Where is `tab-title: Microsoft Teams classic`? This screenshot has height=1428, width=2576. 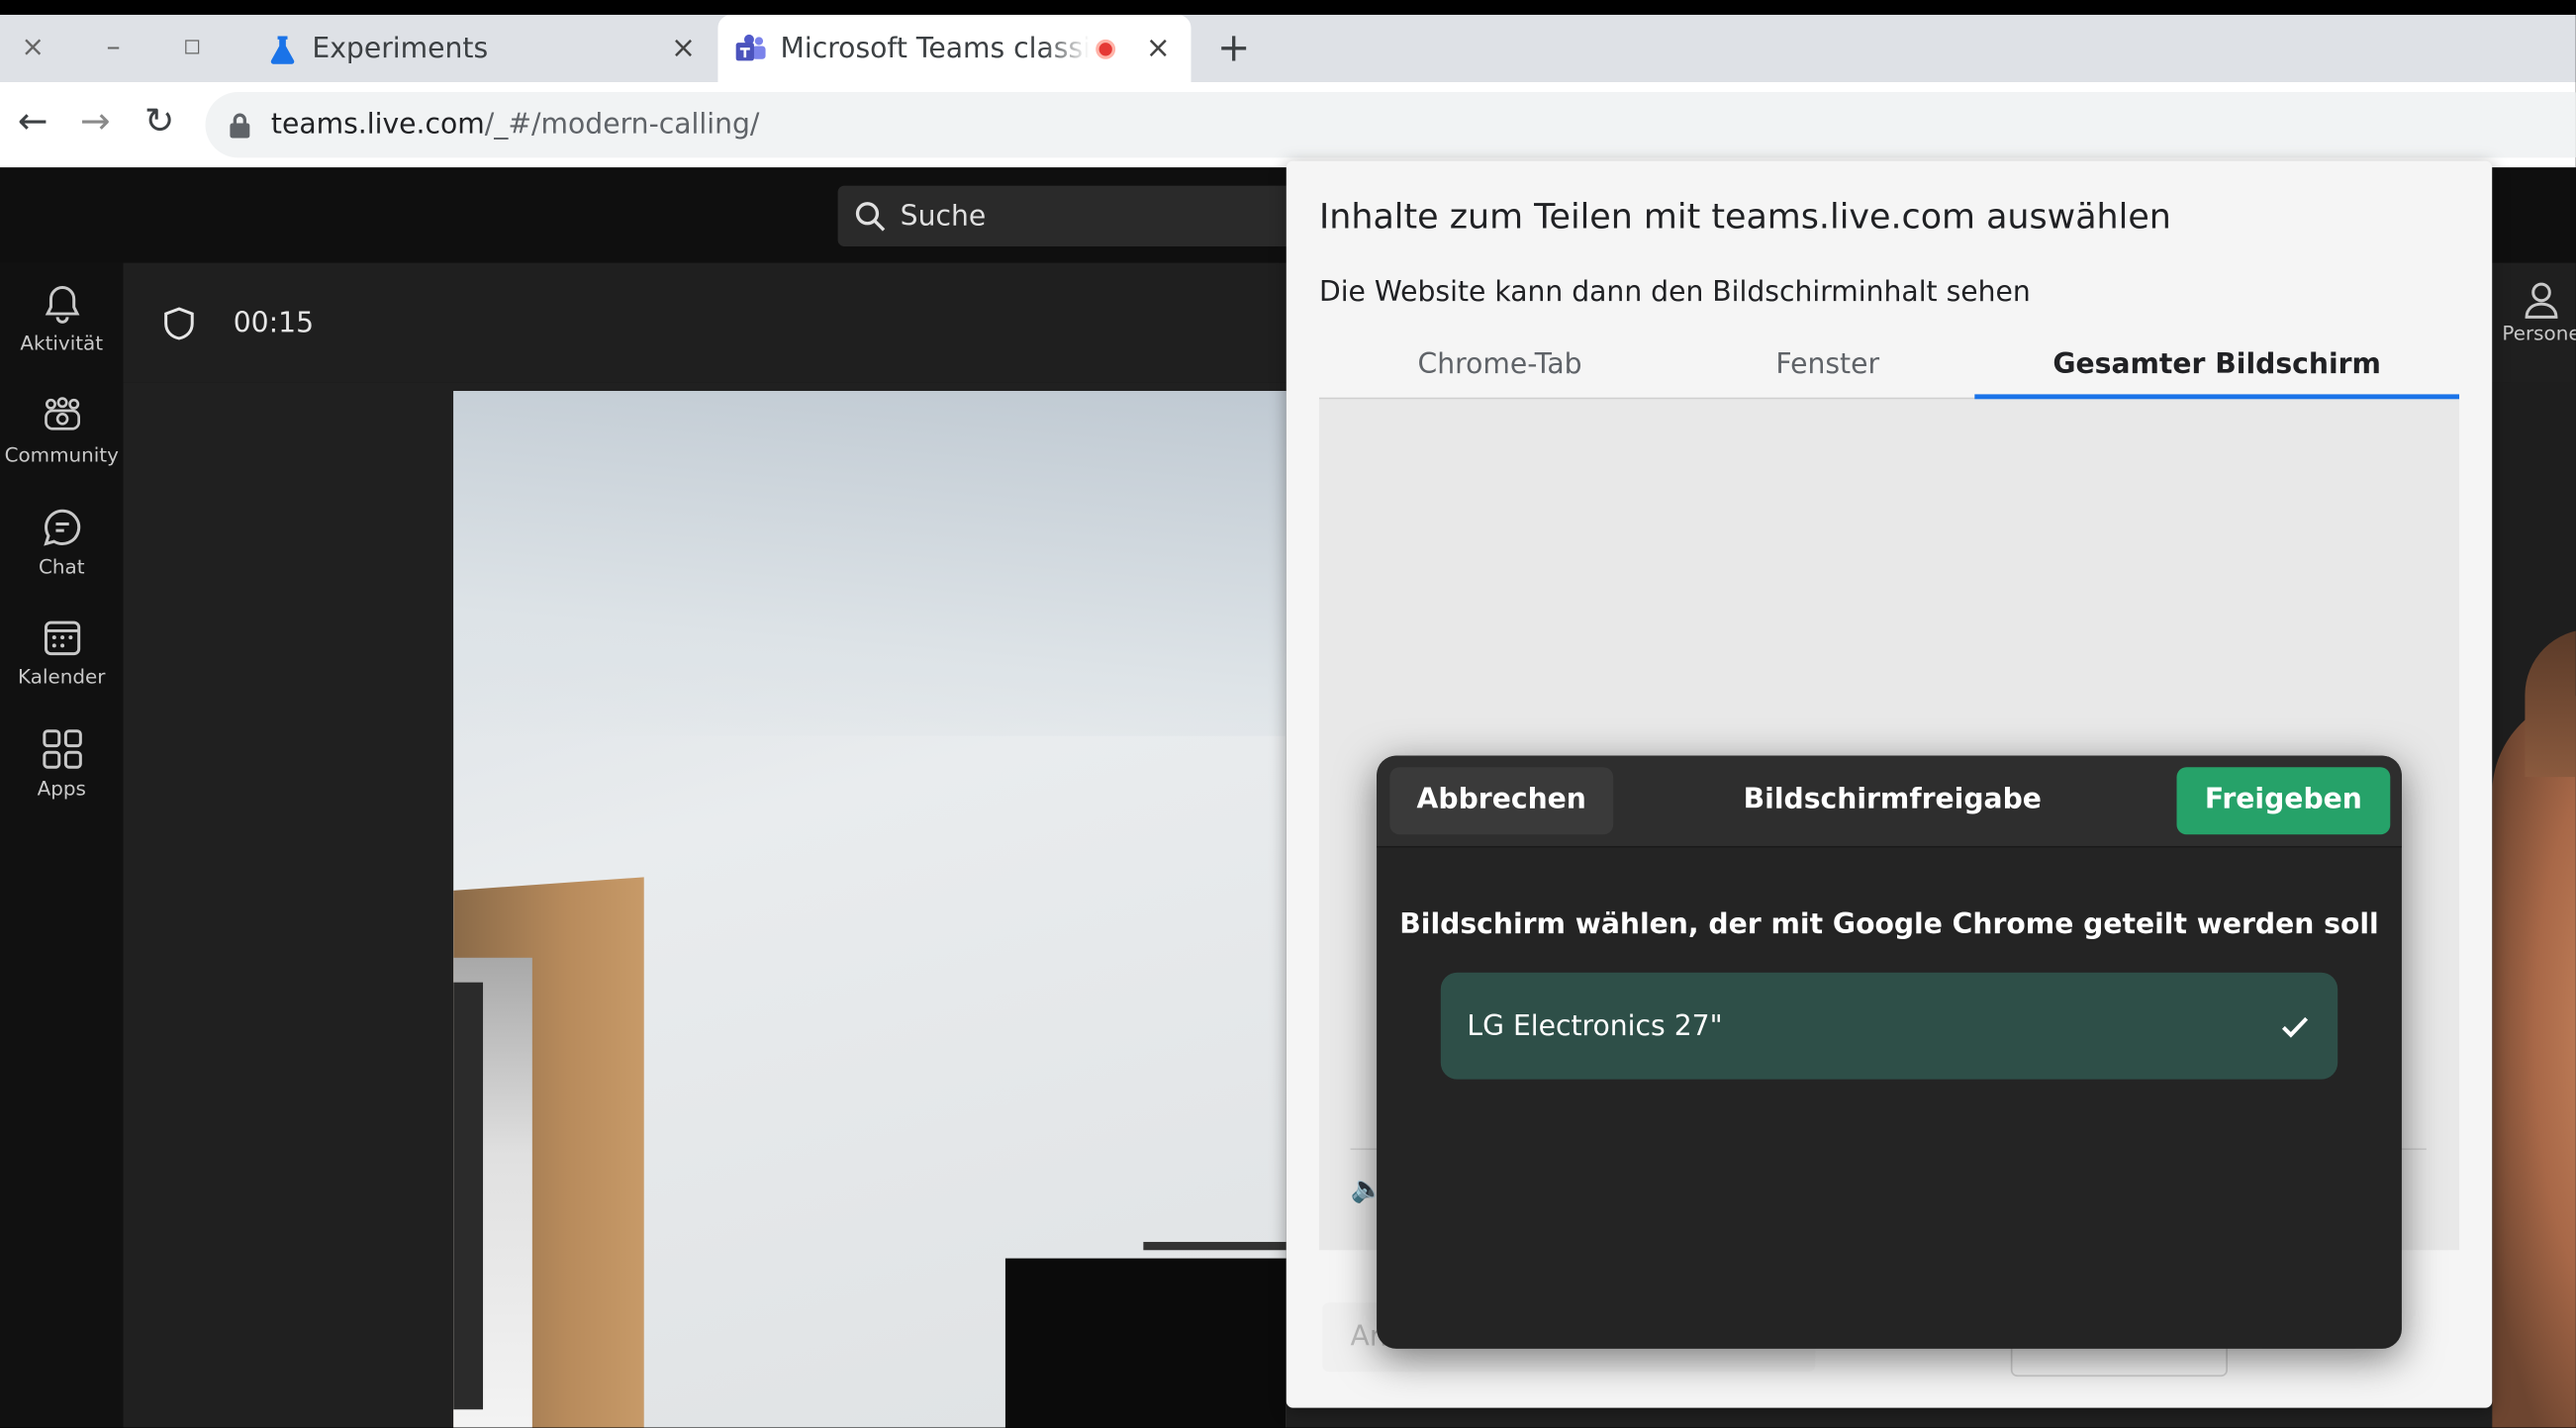 tab-title: Microsoft Teams classic is located at coordinates (935, 48).